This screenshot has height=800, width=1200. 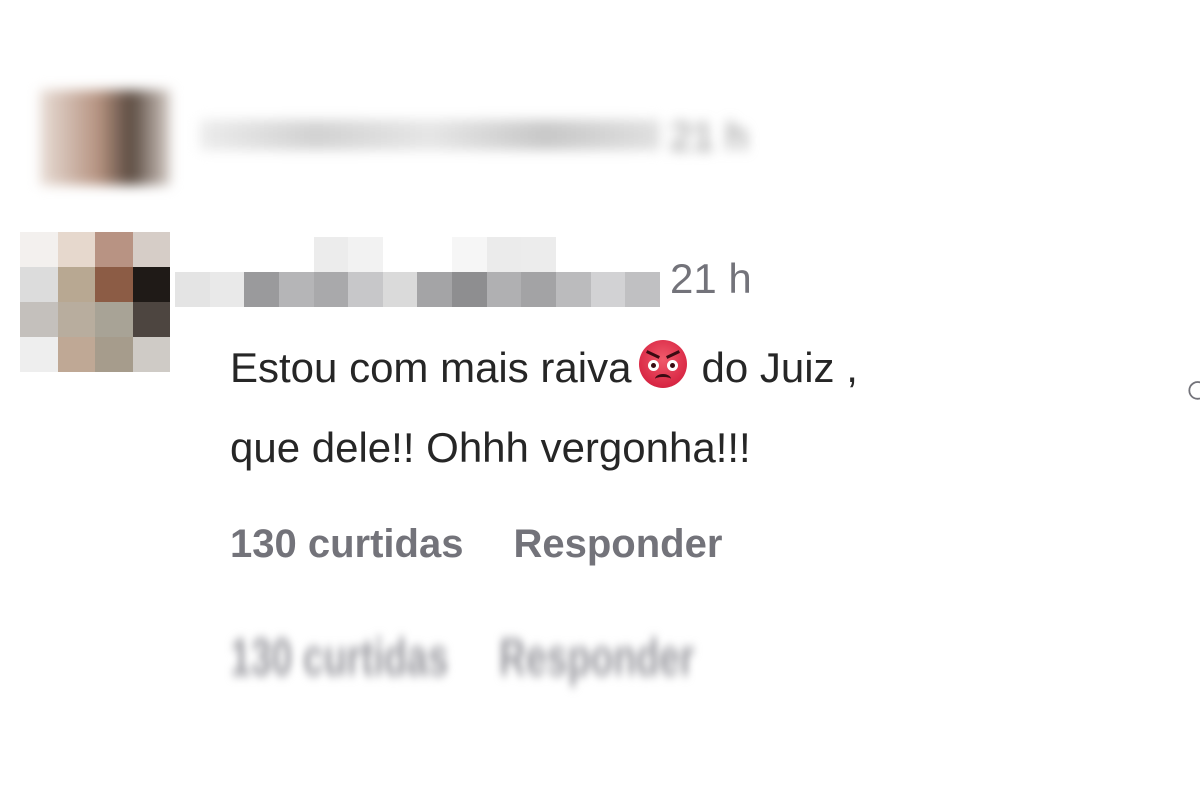 What do you see at coordinates (709, 137) in the screenshot?
I see `previous-timestamp: 21 h` at bounding box center [709, 137].